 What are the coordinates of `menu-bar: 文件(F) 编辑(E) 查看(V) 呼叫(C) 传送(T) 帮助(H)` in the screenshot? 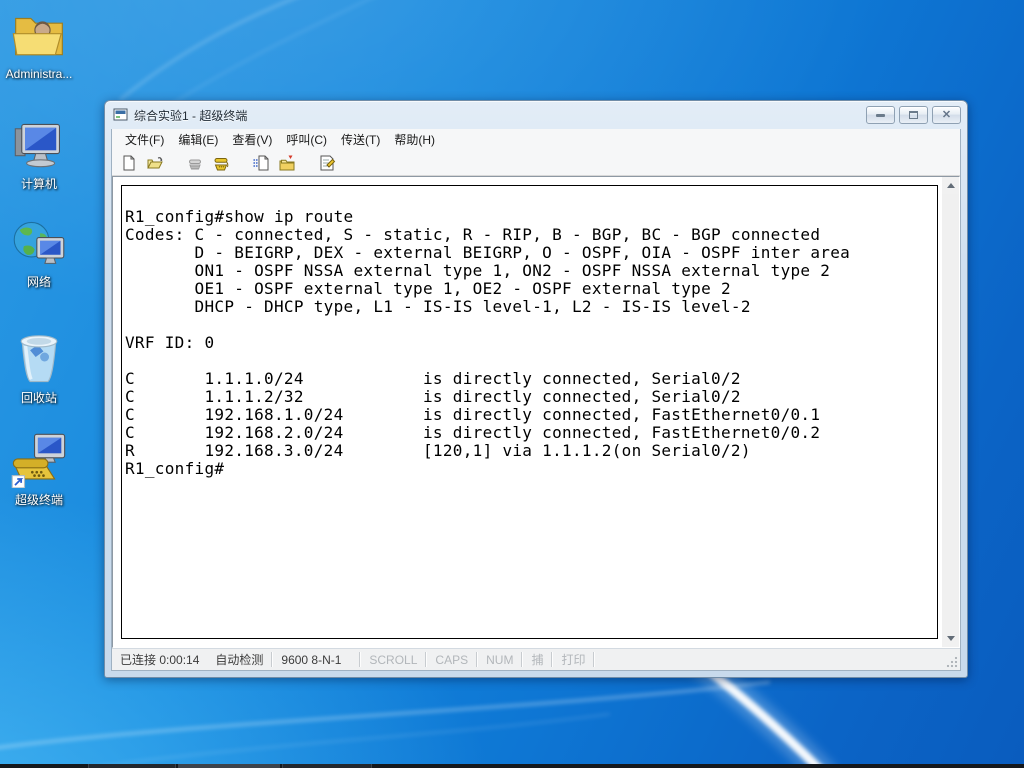 It's located at (536, 139).